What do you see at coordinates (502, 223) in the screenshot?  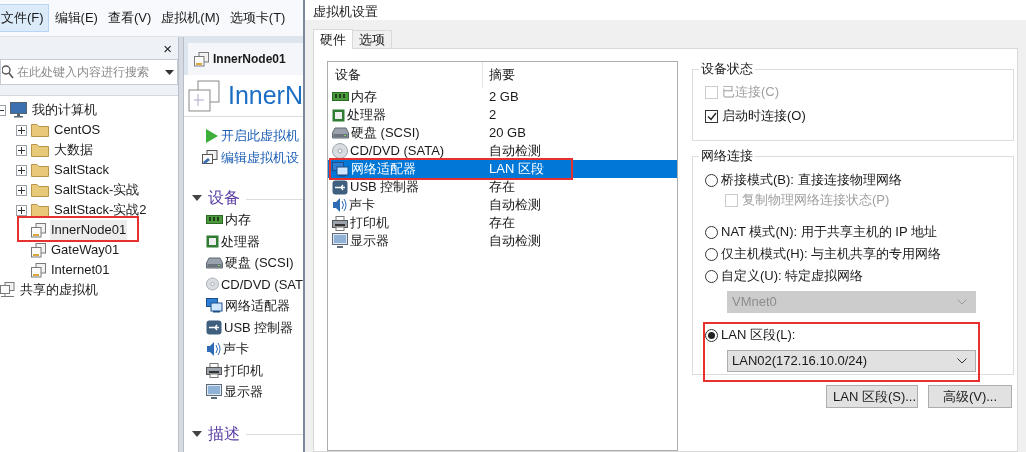 I see `list-row: 打印机 存在` at bounding box center [502, 223].